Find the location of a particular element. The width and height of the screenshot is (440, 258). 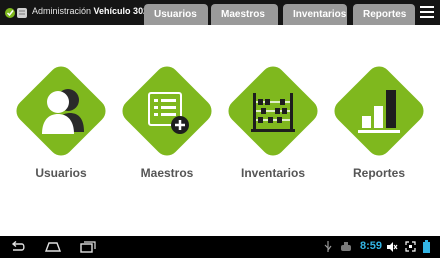

tab-reportes: Reportes is located at coordinates (384, 14).